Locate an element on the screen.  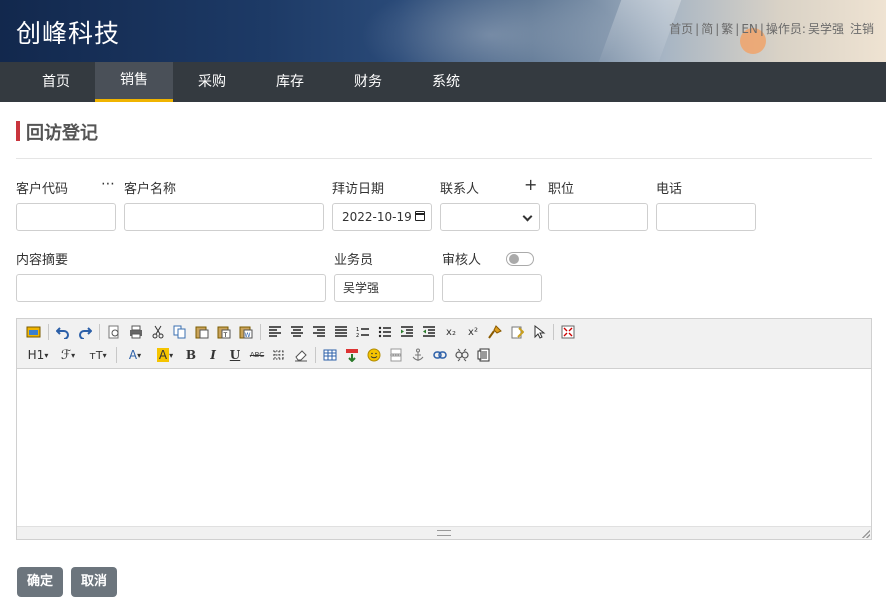
subscript-icon: x₂ is located at coordinates (451, 332).